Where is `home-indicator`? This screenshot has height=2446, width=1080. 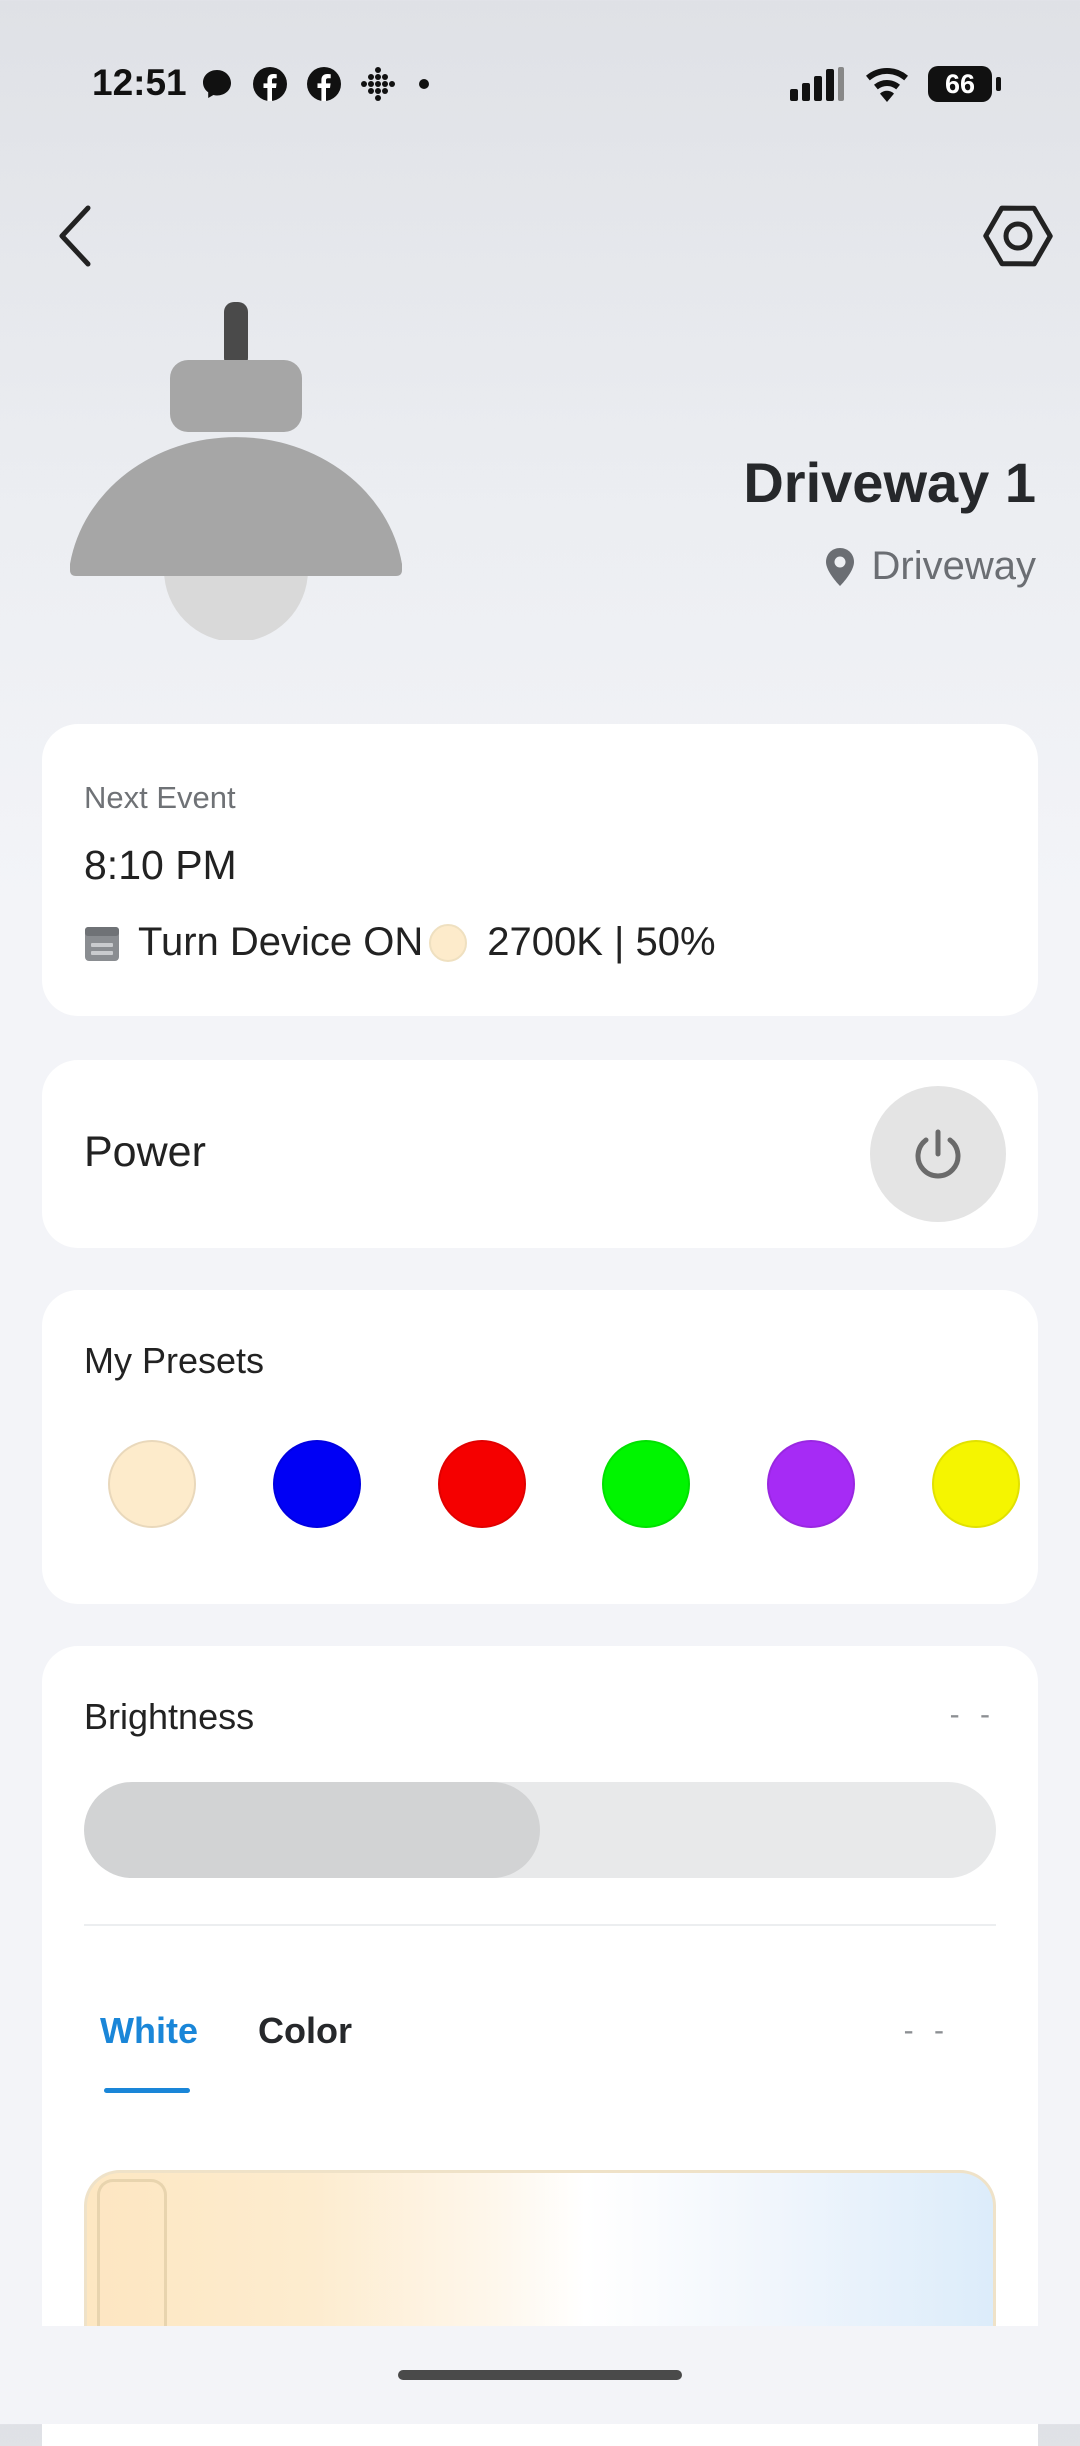
home-indicator is located at coordinates (540, 2375).